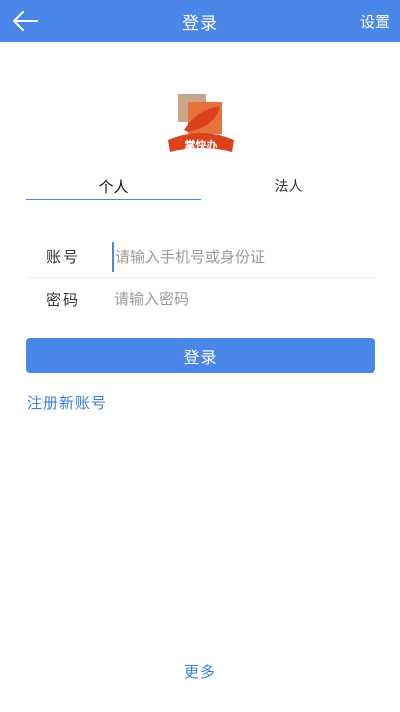  Describe the element at coordinates (201, 145) in the screenshot. I see `logo-text: 掌快办` at that location.